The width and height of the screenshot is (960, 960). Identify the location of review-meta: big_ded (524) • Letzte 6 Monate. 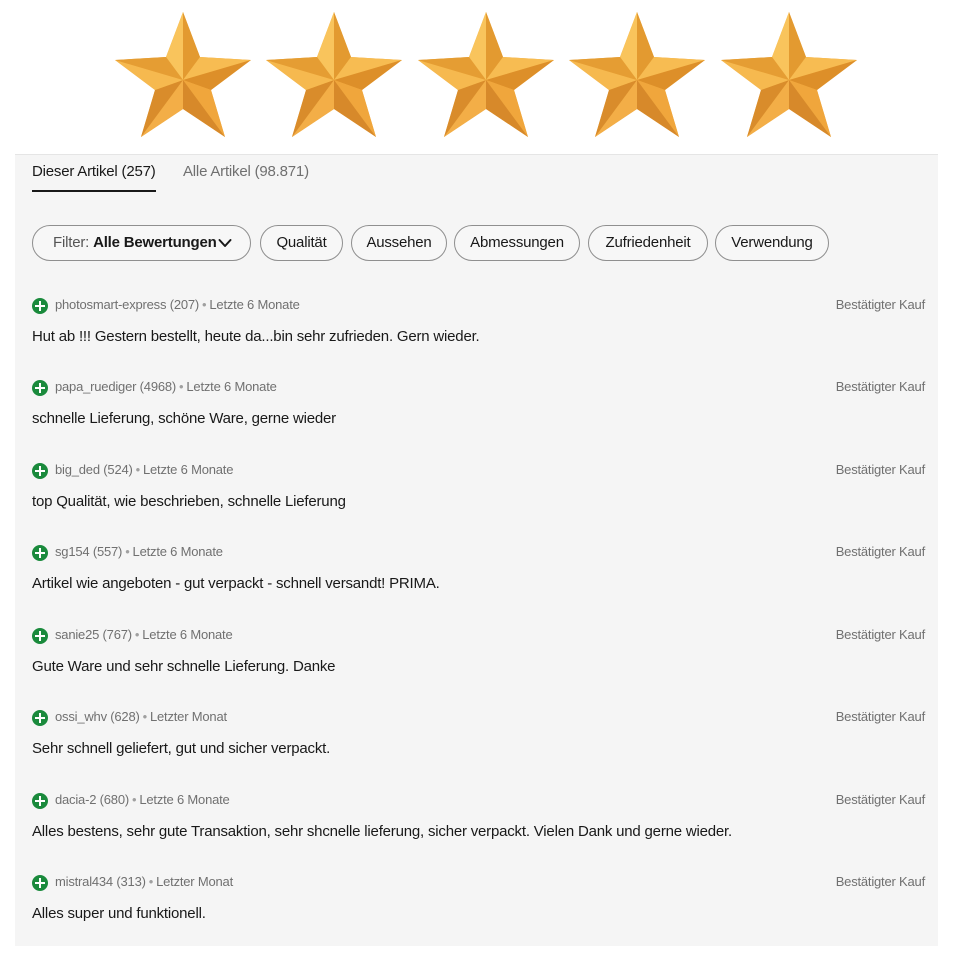
(144, 469).